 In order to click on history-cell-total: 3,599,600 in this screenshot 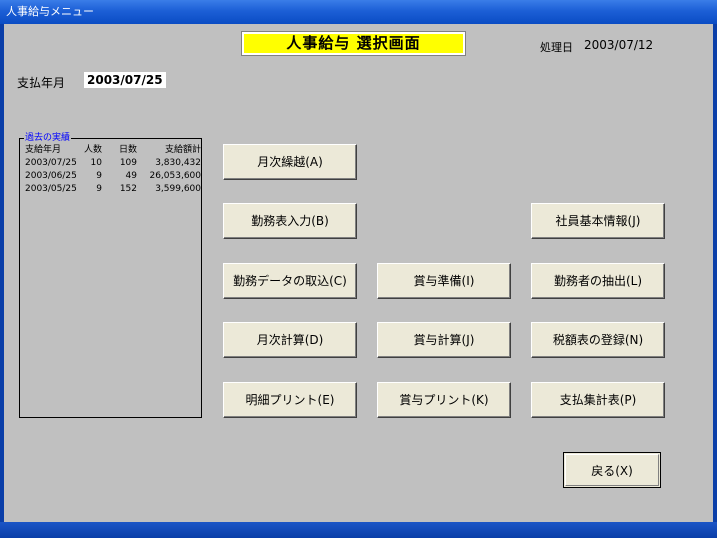, I will do `click(178, 189)`.